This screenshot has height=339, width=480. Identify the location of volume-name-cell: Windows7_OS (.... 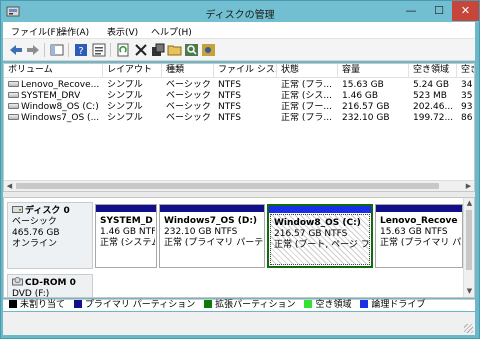
(53, 118).